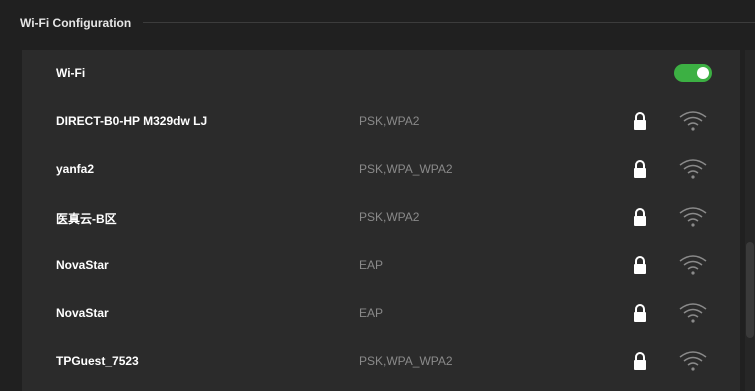  I want to click on wifi-toggle, so click(693, 73).